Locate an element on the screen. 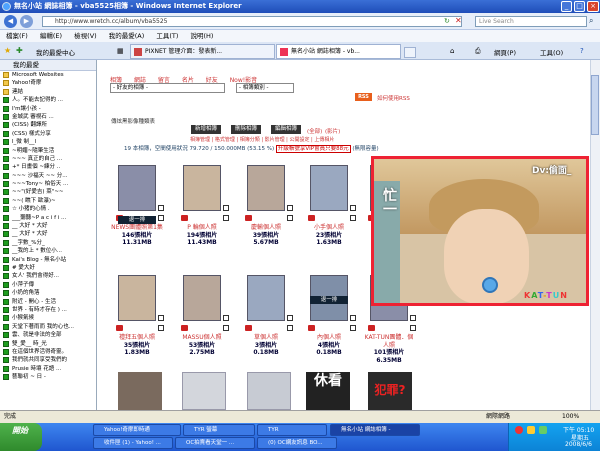 This screenshot has height=451, width=600. album-caption: MASSU個人照 53張相片 2.75MB is located at coordinates (202, 345).